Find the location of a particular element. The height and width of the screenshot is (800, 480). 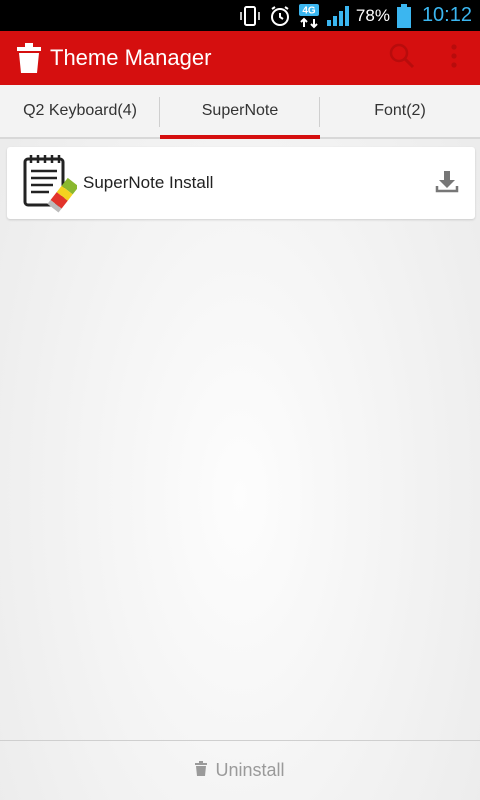

tab-supernote: SuperNote is located at coordinates (240, 112).